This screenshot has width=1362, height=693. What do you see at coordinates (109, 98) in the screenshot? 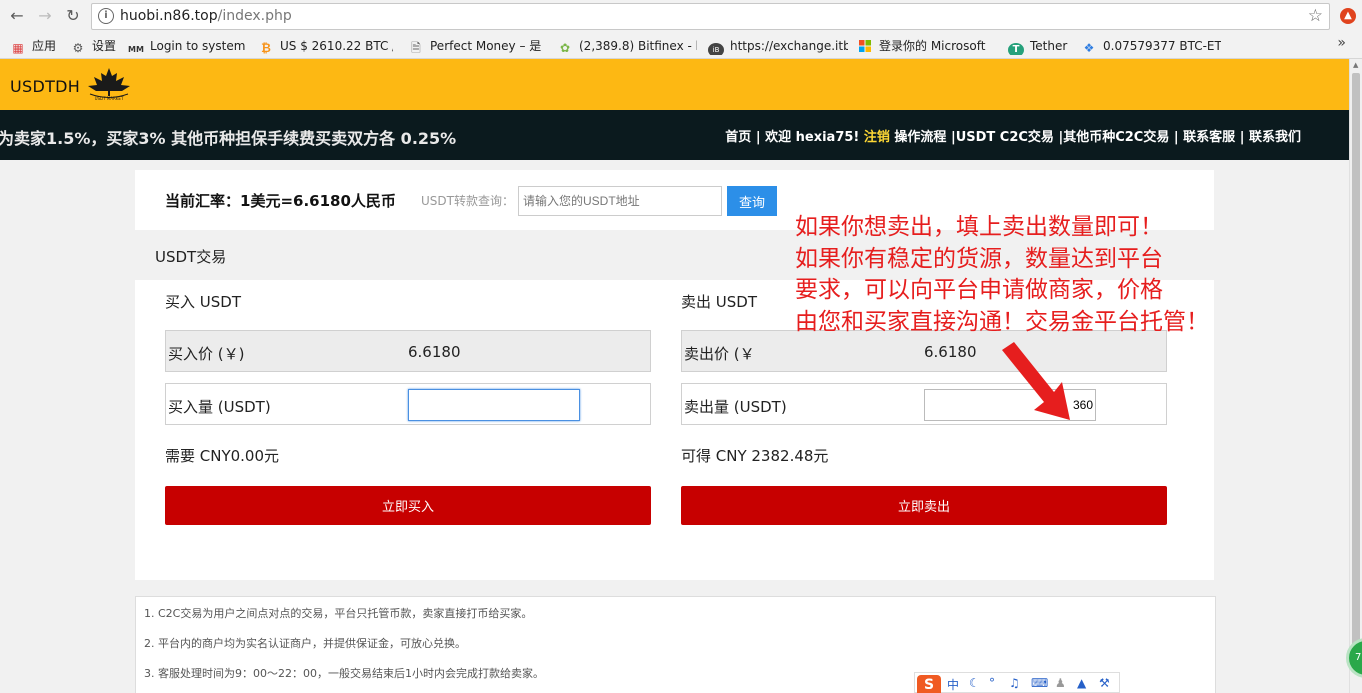
I see `logo-badge-text: USDT MARKET` at bounding box center [109, 98].